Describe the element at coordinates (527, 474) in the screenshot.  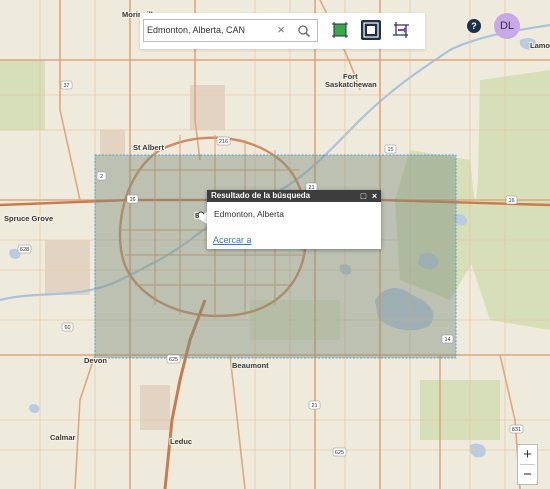
I see `zoom-out-button: −` at that location.